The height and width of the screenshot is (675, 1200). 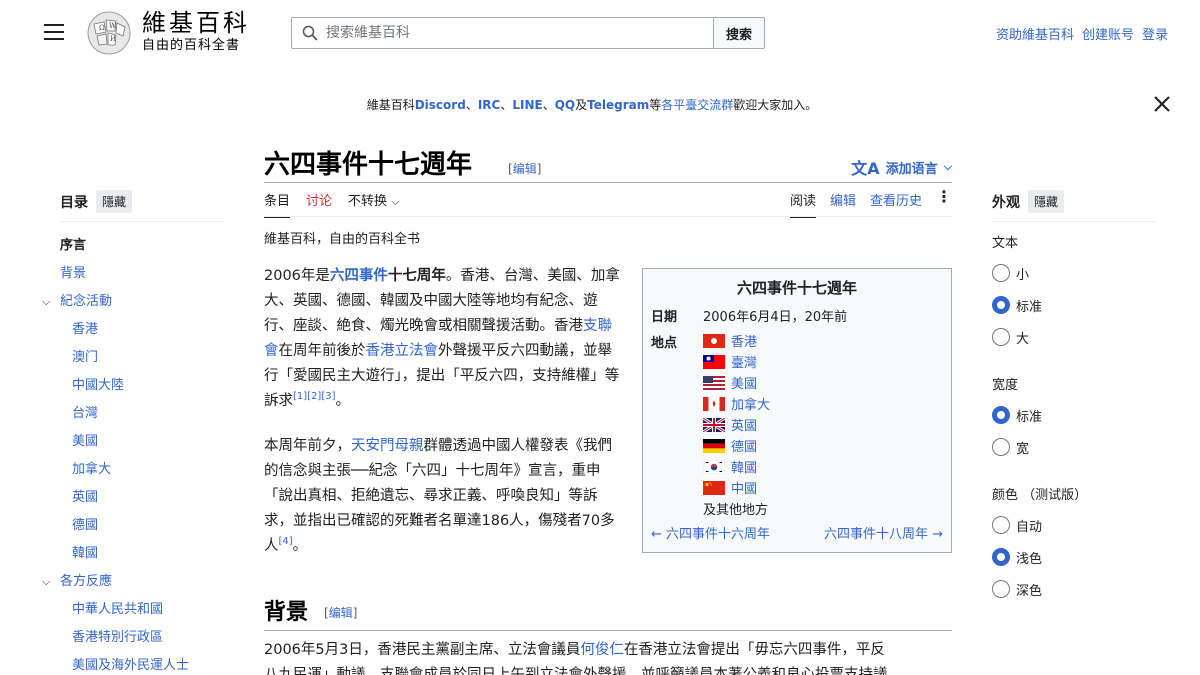 What do you see at coordinates (744, 445) in the screenshot?
I see `location-link: 德國` at bounding box center [744, 445].